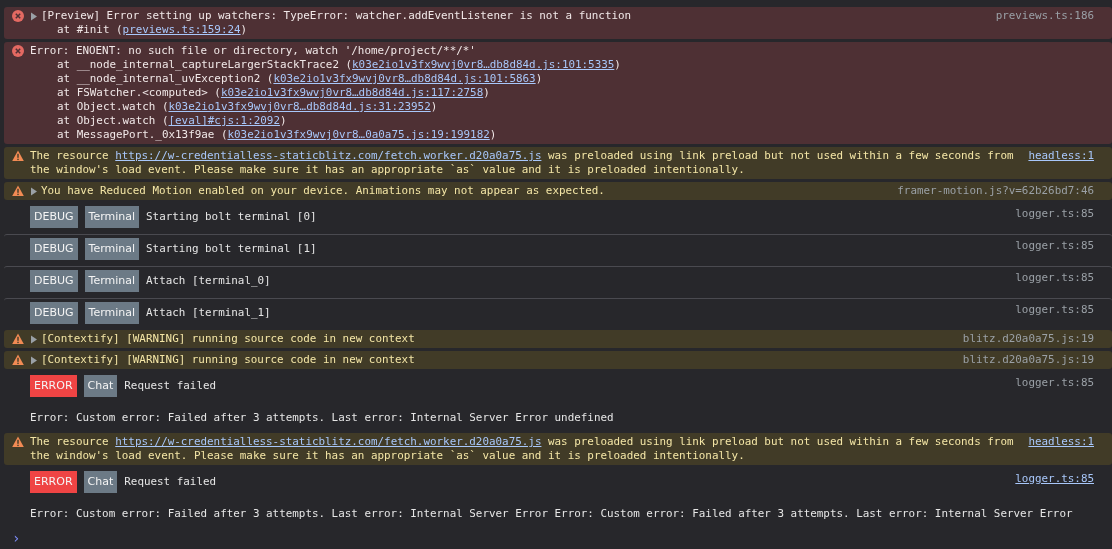 This screenshot has width=1112, height=549. What do you see at coordinates (339, 65) in the screenshot?
I see `stack-trace-line: at __node_internal_captureLargerStackTrace2 (k03e2io1v3fx9wvj0vr8…db8d84d.js:101:5335)` at bounding box center [339, 65].